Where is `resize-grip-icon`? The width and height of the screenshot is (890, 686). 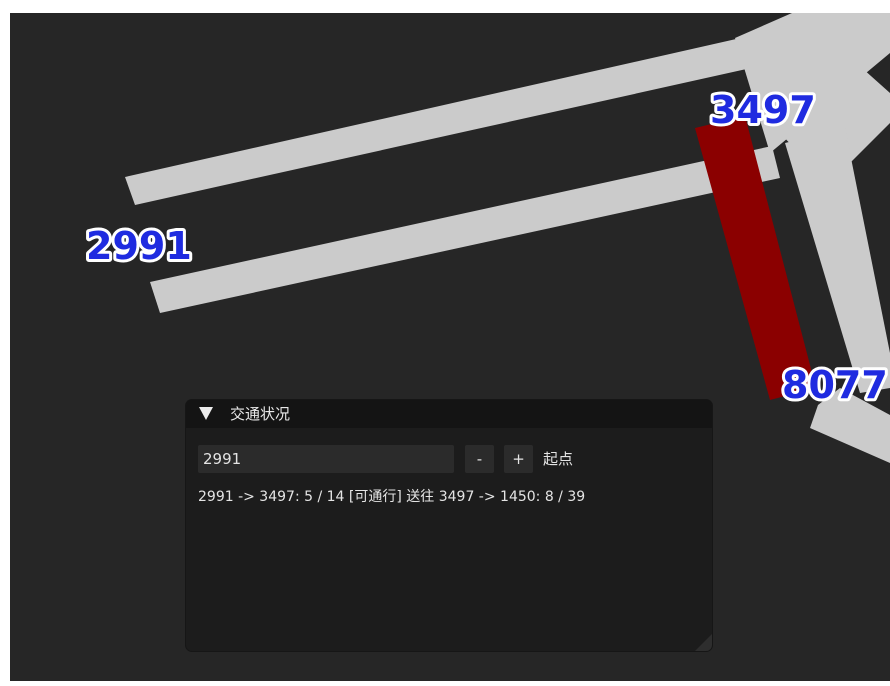 resize-grip-icon is located at coordinates (703, 642).